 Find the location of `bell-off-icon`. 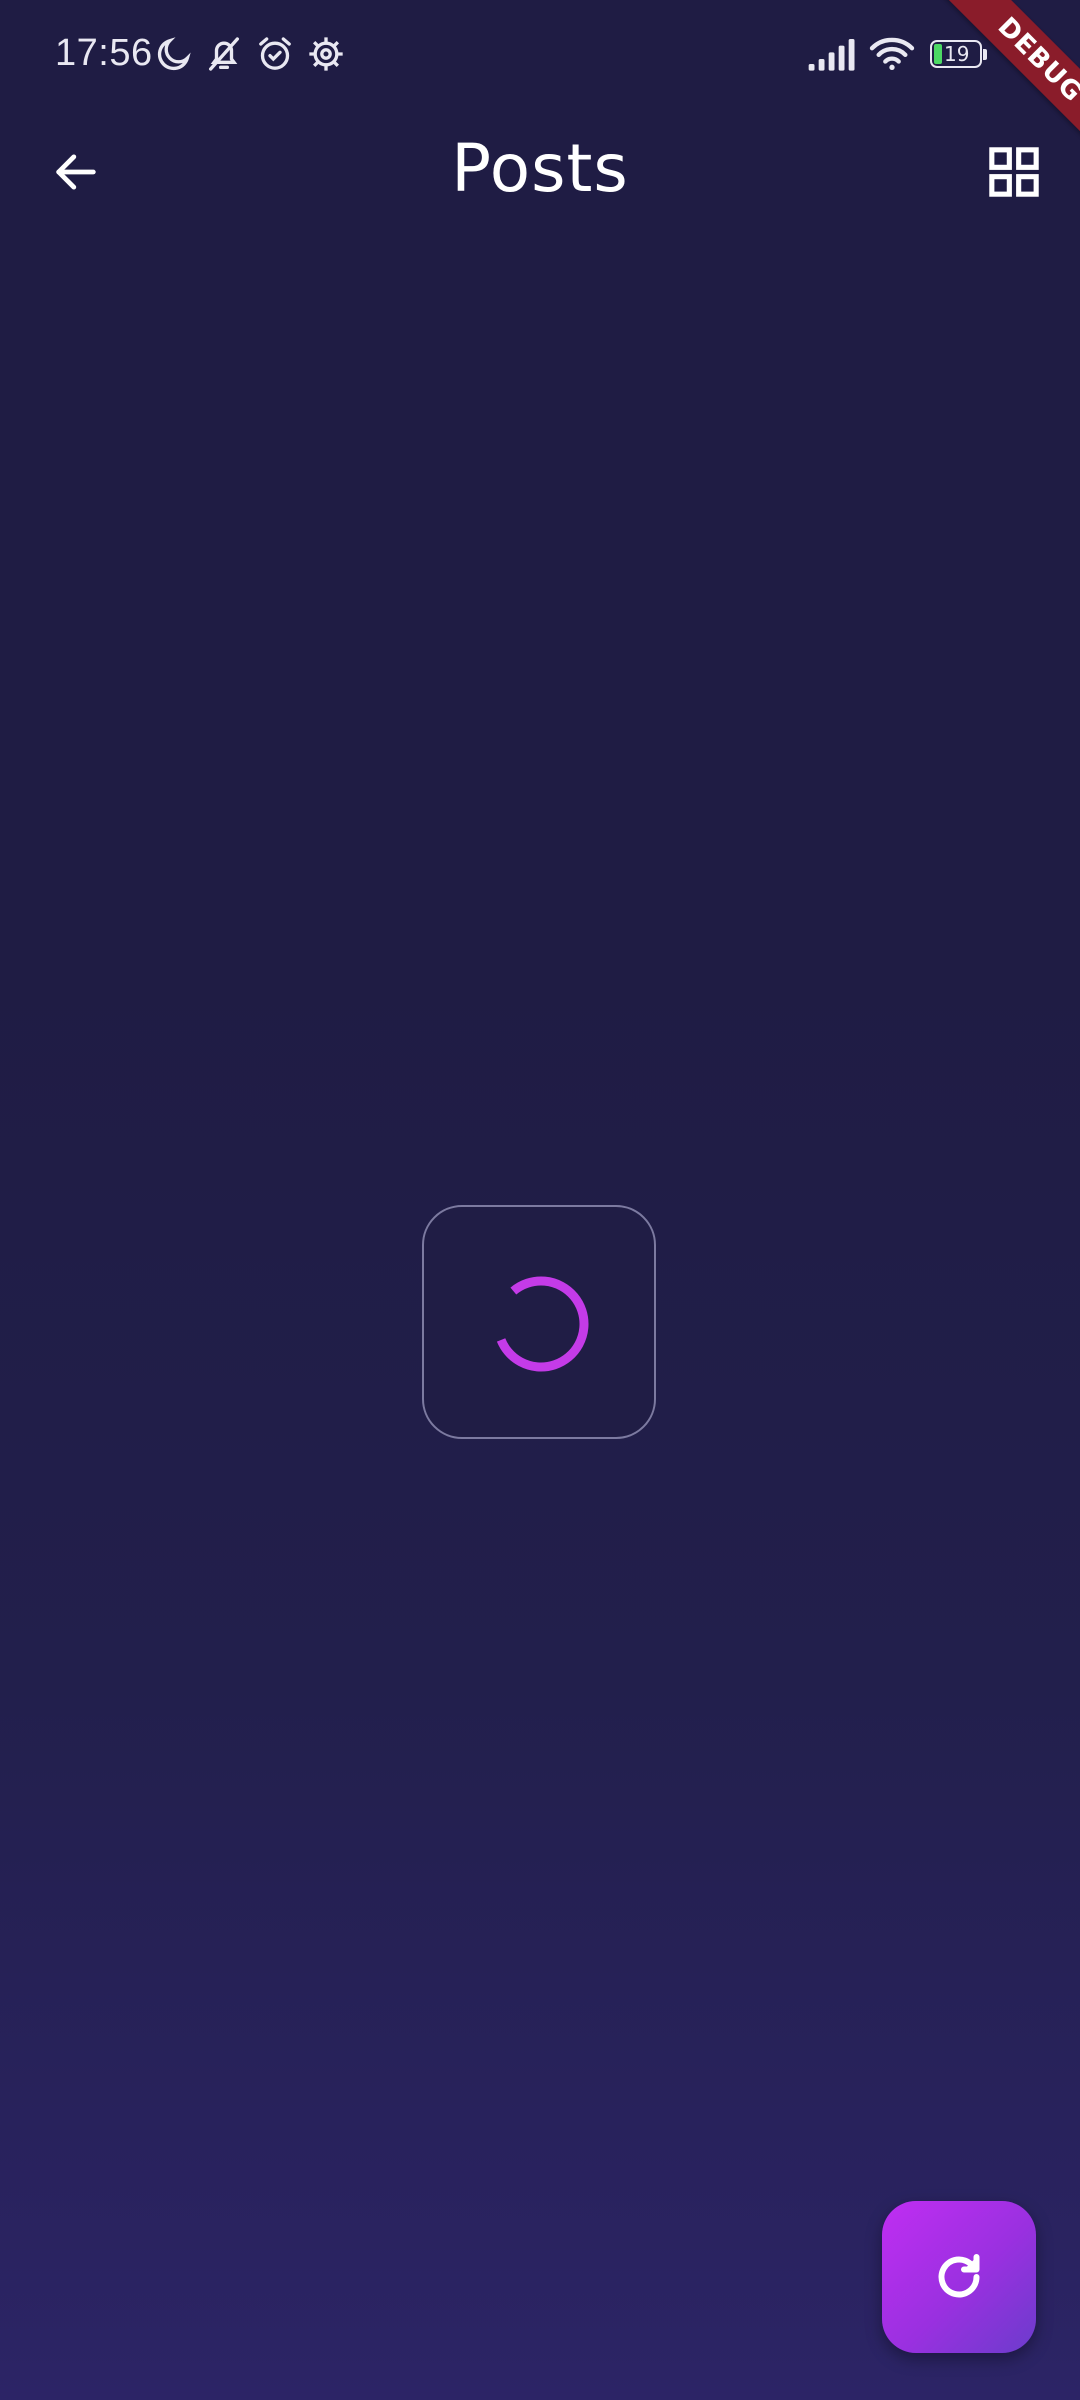

bell-off-icon is located at coordinates (224, 54).